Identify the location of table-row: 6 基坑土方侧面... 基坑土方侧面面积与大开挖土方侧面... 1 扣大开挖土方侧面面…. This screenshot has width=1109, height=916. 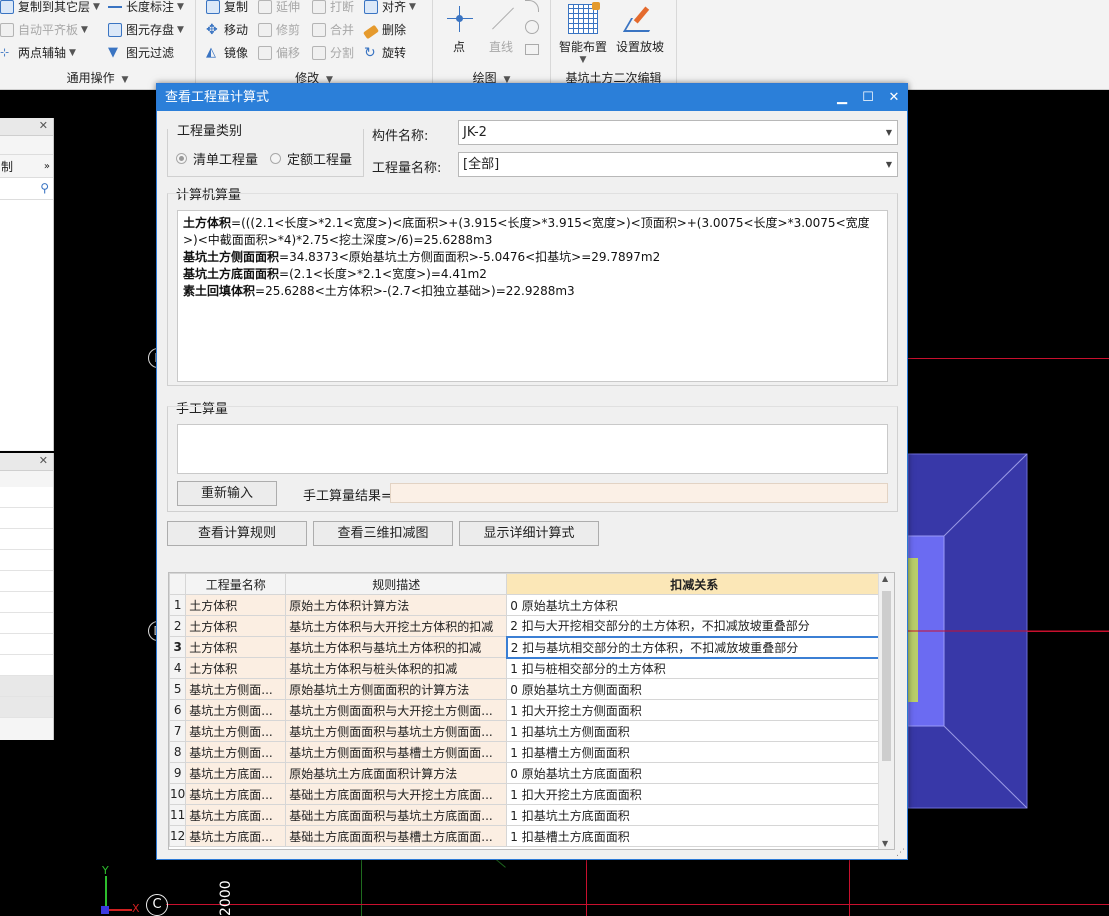
(526, 710).